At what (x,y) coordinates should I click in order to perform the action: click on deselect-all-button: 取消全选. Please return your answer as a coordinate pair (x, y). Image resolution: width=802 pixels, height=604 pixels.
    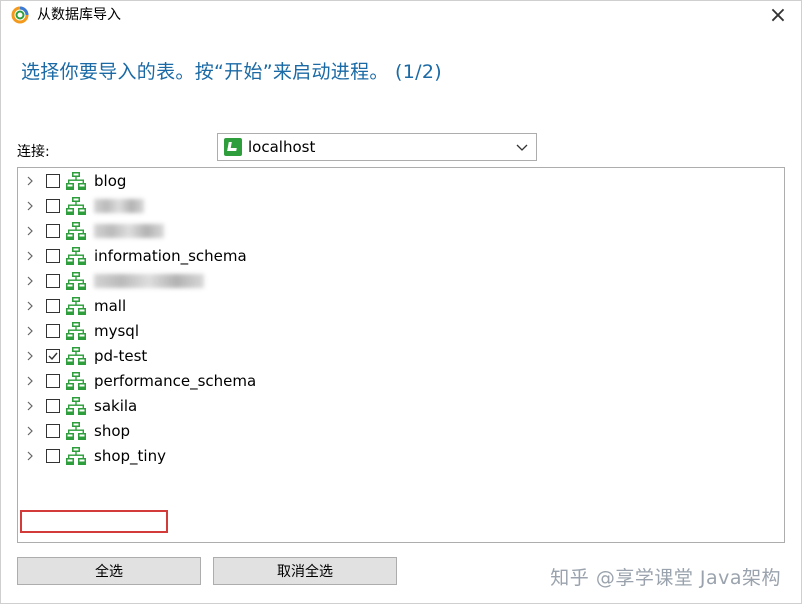
    Looking at the image, I should click on (305, 571).